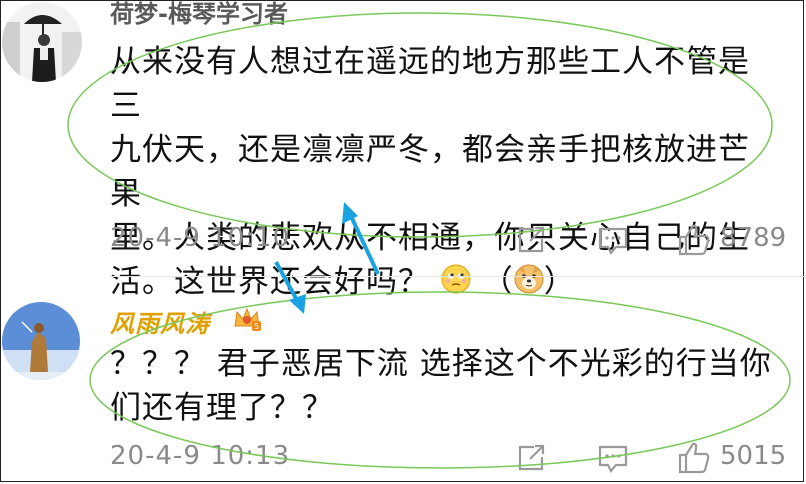 The width and height of the screenshot is (806, 484). I want to click on comment-line: 九伏天，还是凛凛严冬，都会亲手把核放进芒果, so click(430, 172).